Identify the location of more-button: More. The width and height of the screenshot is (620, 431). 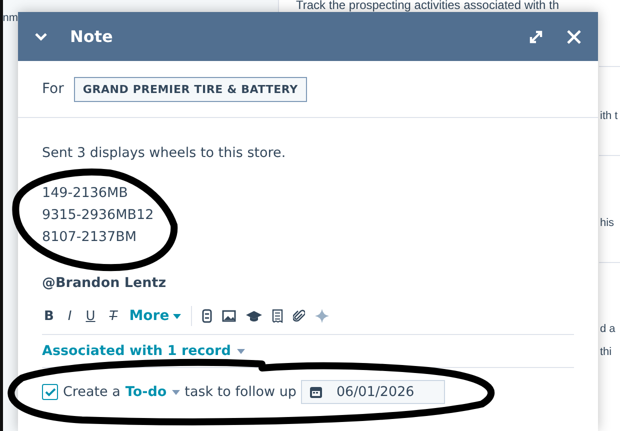
(155, 316).